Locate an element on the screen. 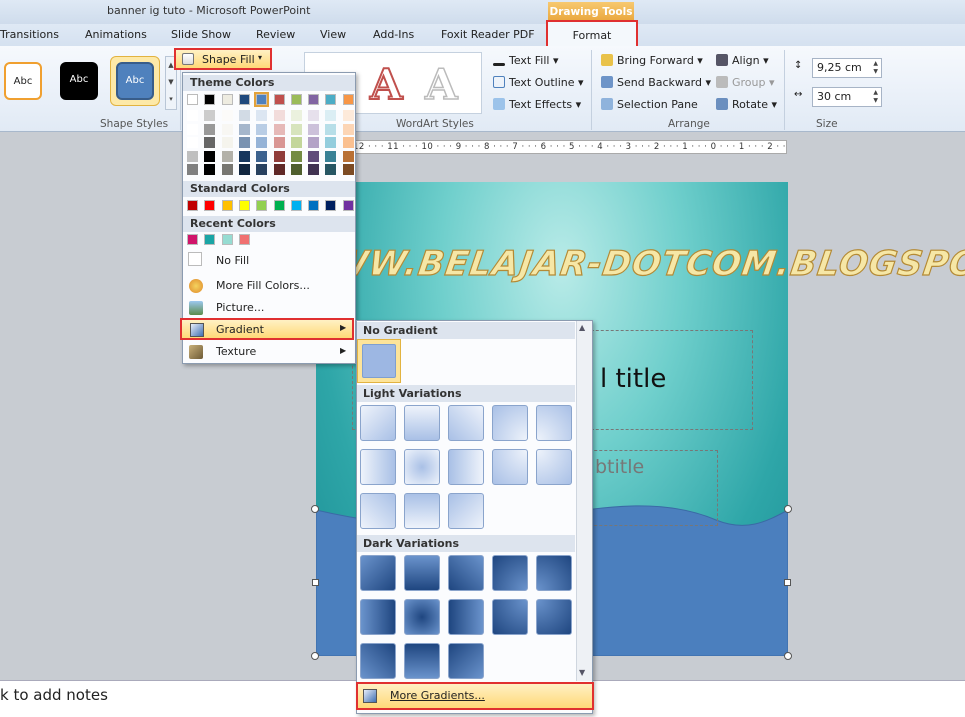 The height and width of the screenshot is (717, 965). gradient-scrollbar: ▲ ▼ is located at coordinates (584, 501).